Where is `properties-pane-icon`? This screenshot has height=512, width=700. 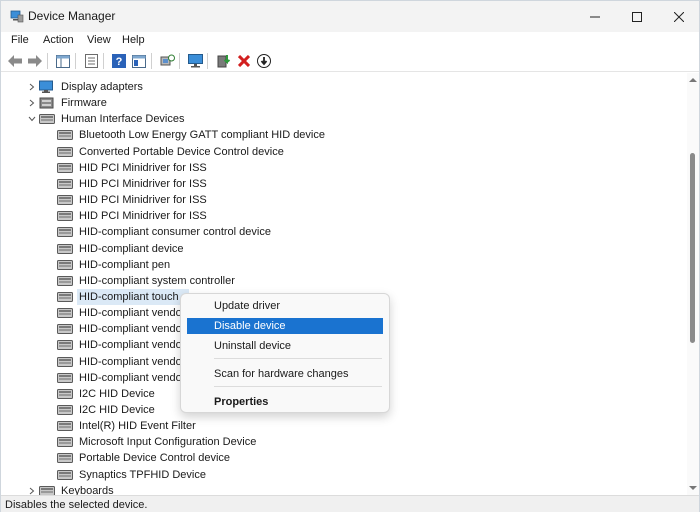
properties-pane-icon is located at coordinates (63, 61).